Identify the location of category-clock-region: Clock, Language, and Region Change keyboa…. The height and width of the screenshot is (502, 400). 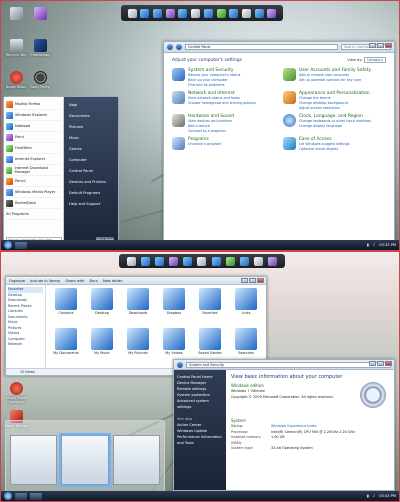
(334, 124).